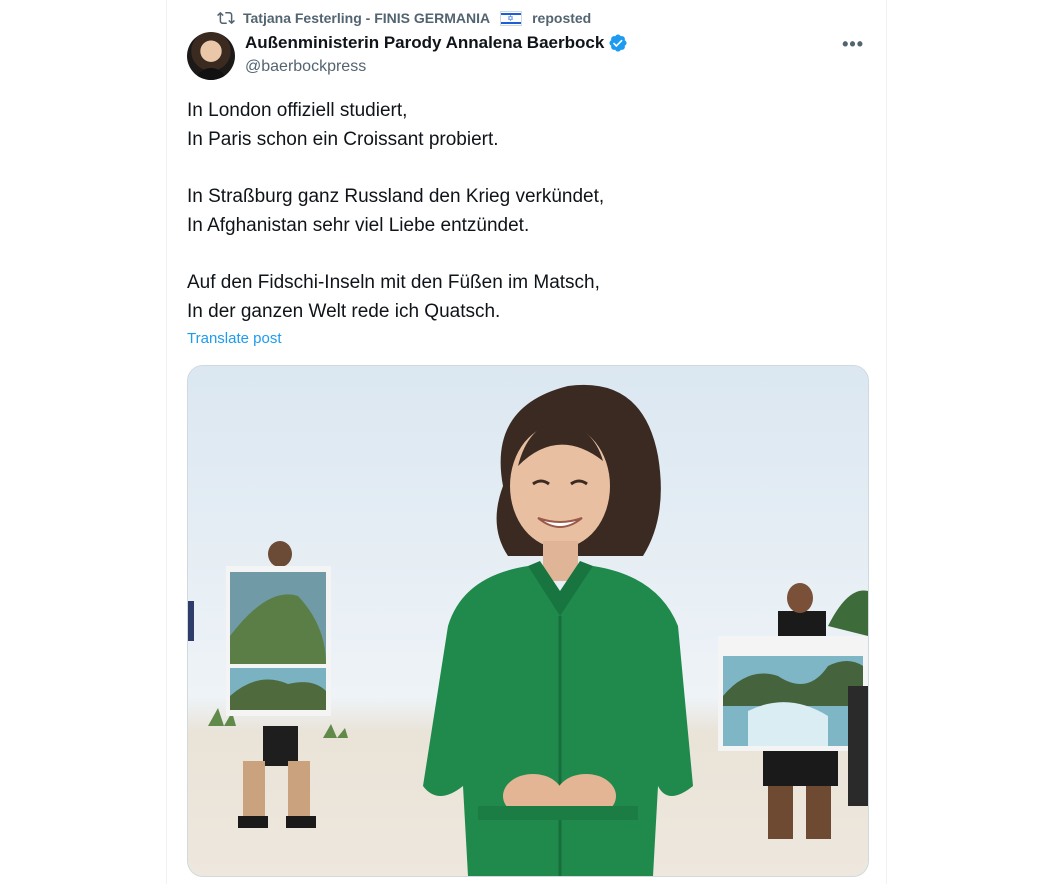 The width and height of the screenshot is (1050, 884). I want to click on repost-suffix: reposted, so click(562, 18).